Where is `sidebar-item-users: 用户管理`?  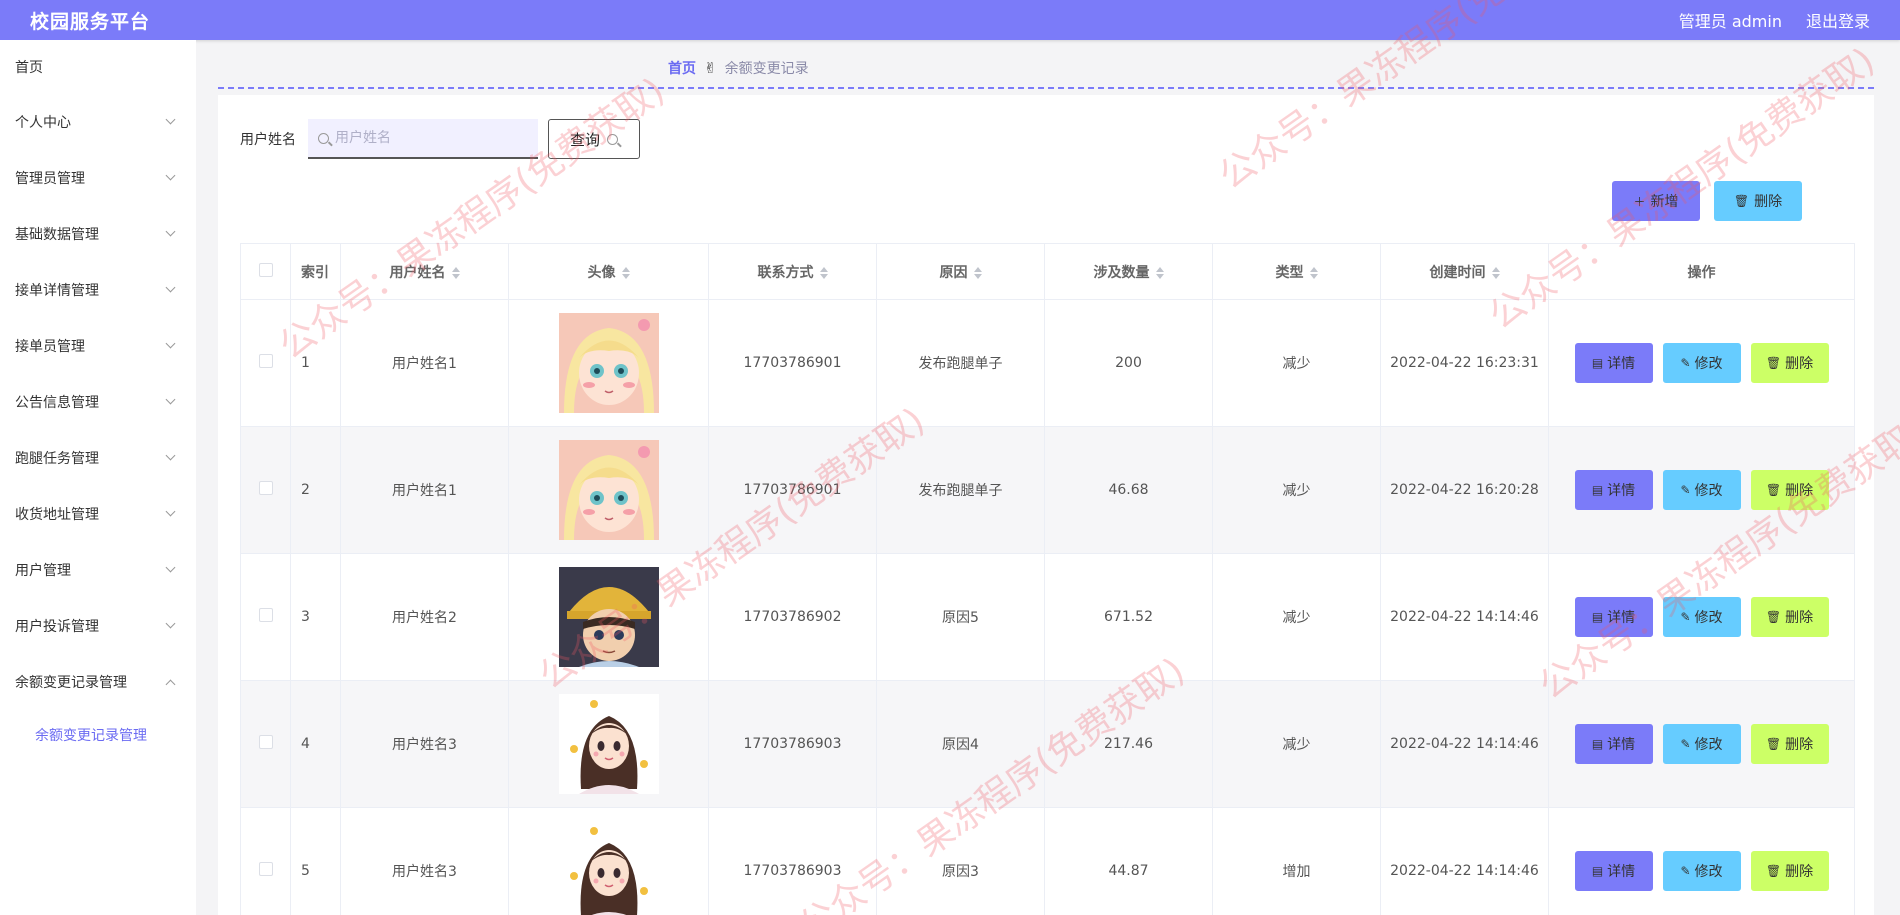 sidebar-item-users: 用户管理 is located at coordinates (98, 570).